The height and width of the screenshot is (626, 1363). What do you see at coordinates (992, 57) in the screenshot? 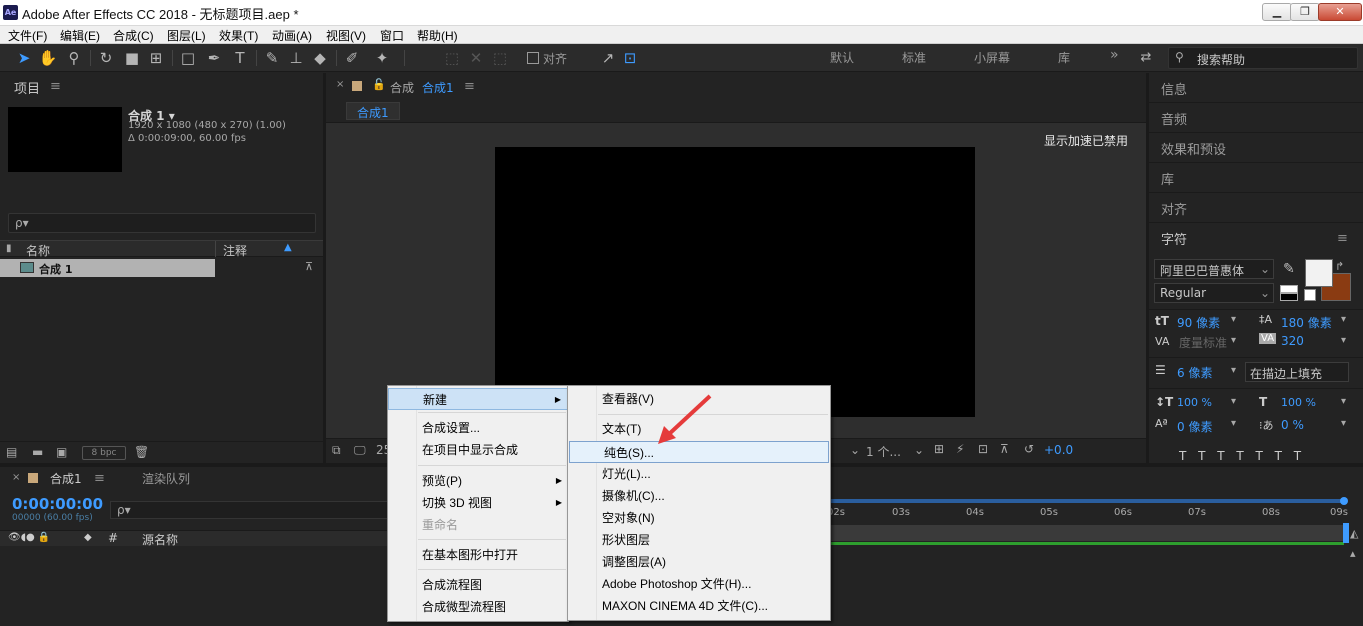
I see `workspace-small-screen: 小屏幕` at bounding box center [992, 57].